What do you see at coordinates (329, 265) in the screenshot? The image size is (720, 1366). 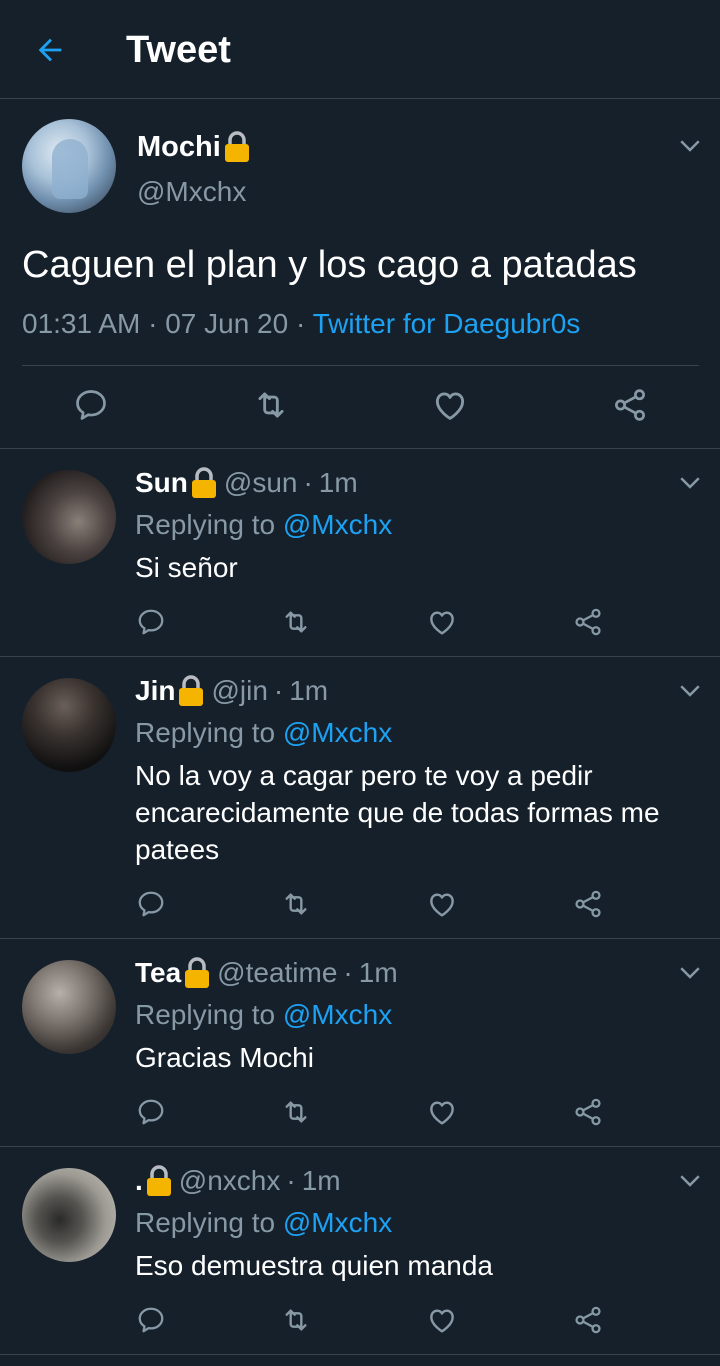 I see `tweet-text: Caguen el plan y los cago a patadas` at bounding box center [329, 265].